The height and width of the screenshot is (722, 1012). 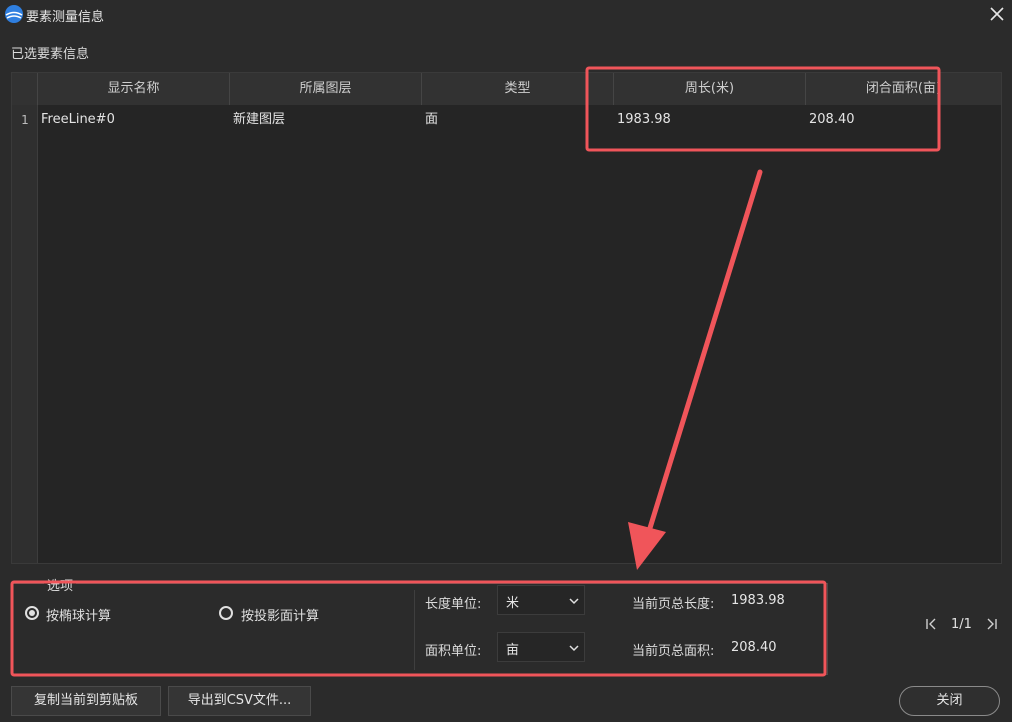 I want to click on table-row: 1 FreeLine#0 新建图层 面 1983.98 208.40, so click(x=506, y=120).